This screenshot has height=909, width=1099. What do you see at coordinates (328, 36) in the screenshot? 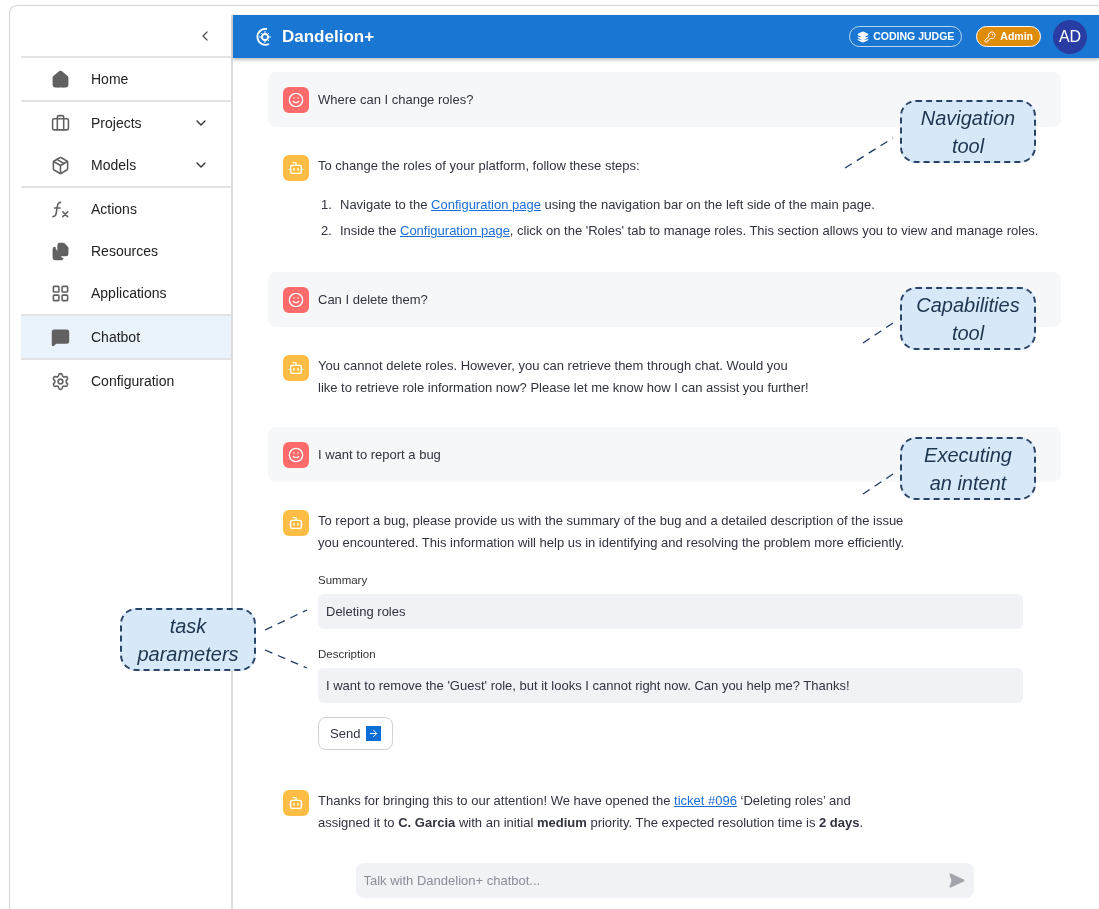
I see `app-title: Dandelion+` at bounding box center [328, 36].